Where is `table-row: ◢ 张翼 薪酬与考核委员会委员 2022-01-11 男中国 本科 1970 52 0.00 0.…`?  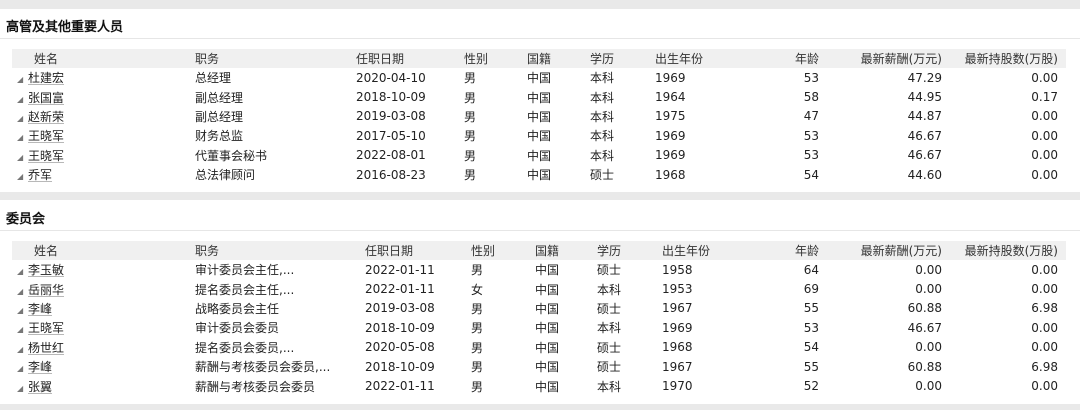
table-row: ◢ 张翼 薪酬与考核委员会委员 2022-01-11 男中国 本科 1970 52 0.00 0.… is located at coordinates (539, 385).